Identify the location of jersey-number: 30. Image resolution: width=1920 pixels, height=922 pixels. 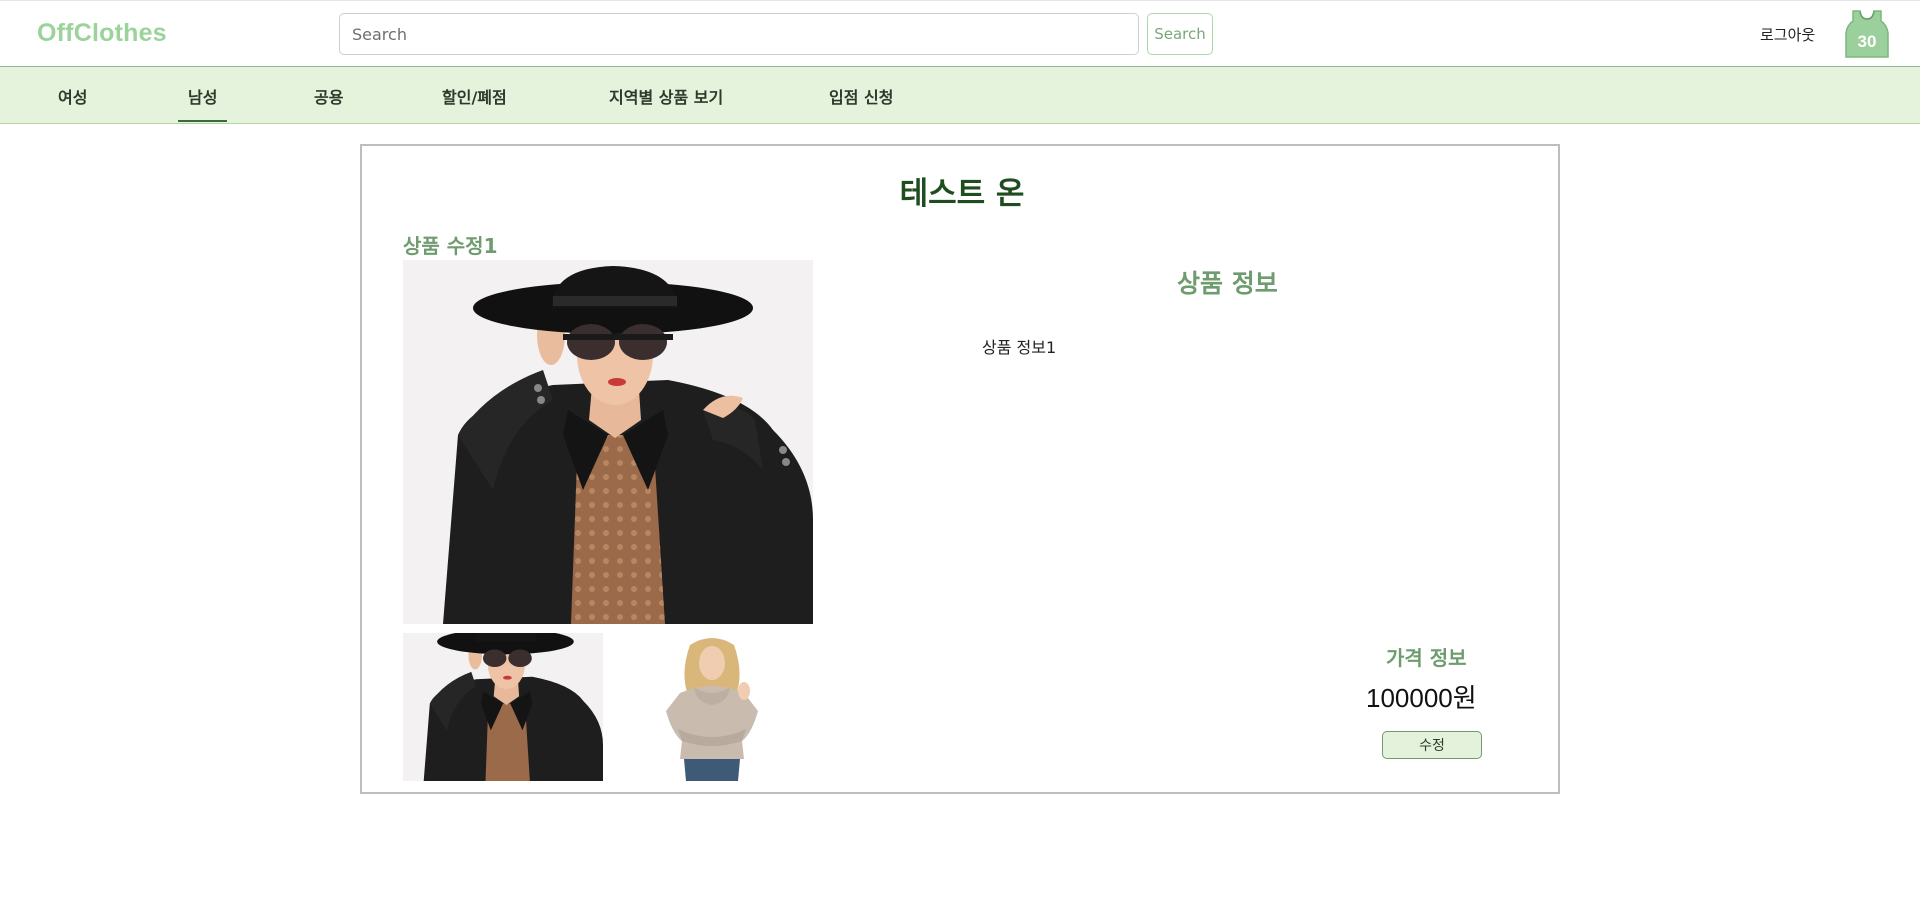
(1867, 41).